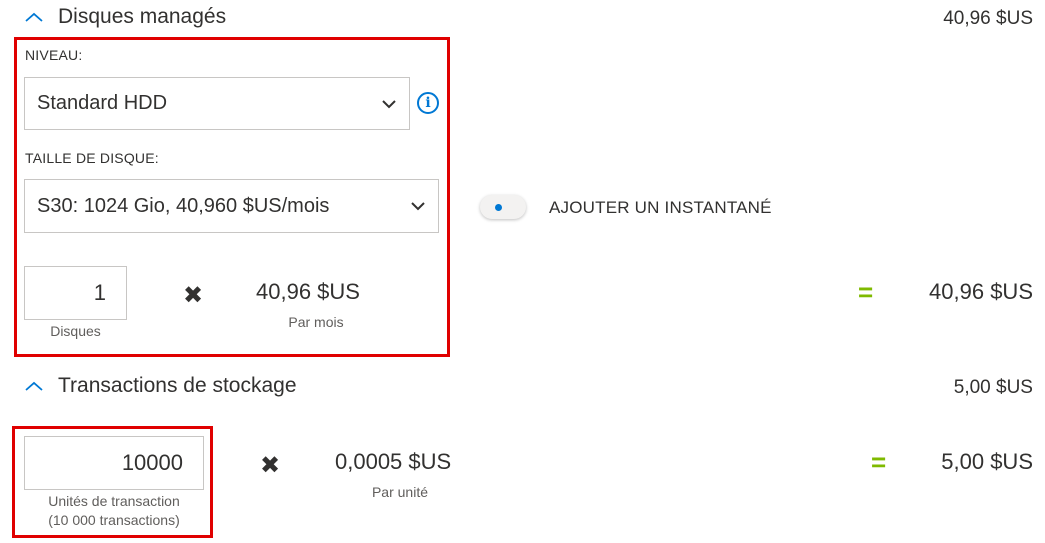 The height and width of the screenshot is (543, 1045). Describe the element at coordinates (393, 461) in the screenshot. I see `transaction-unit-price: 0,0005 $US` at that location.